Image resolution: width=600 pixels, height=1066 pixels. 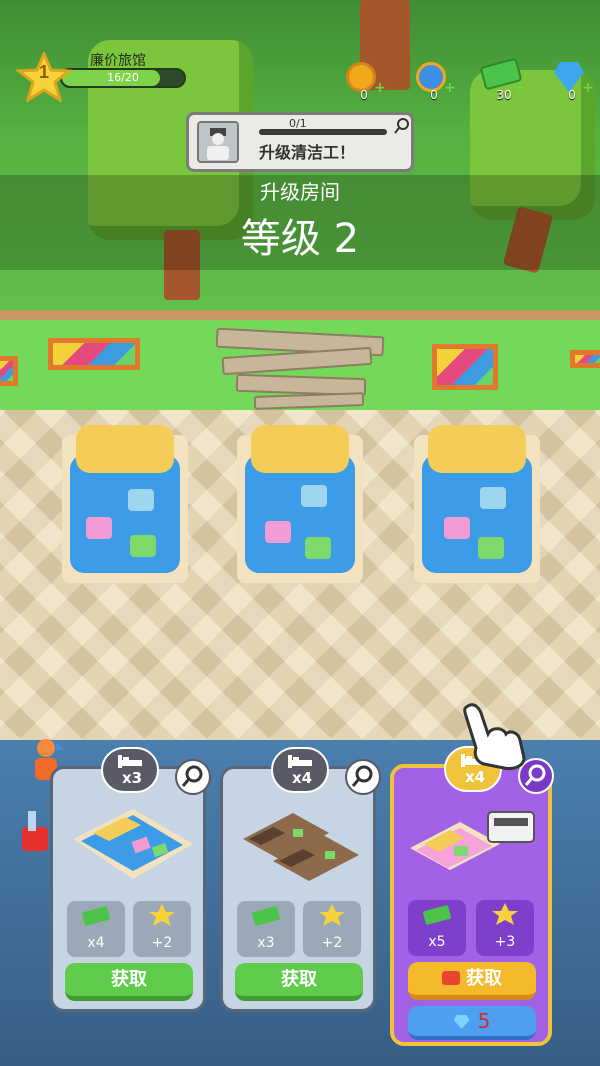 I want to click on tutorial-hand-pointer-icon, so click(x=494, y=736).